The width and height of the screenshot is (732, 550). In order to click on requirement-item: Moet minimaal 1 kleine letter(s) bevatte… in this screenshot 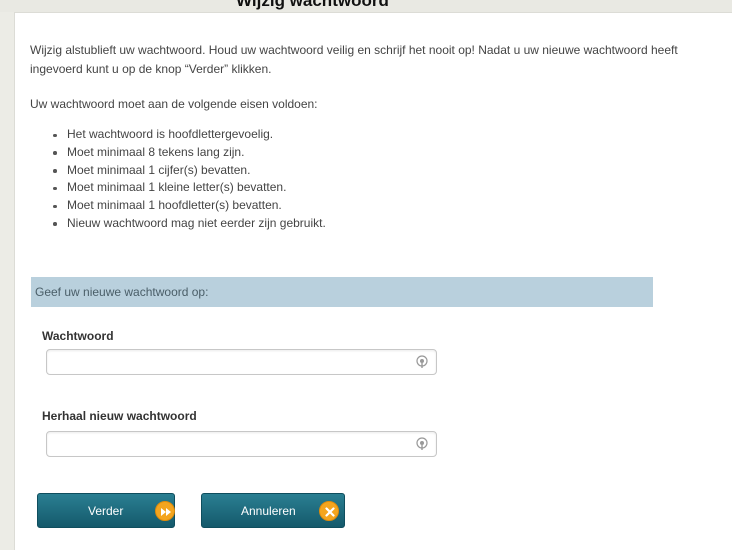, I will do `click(189, 188)`.